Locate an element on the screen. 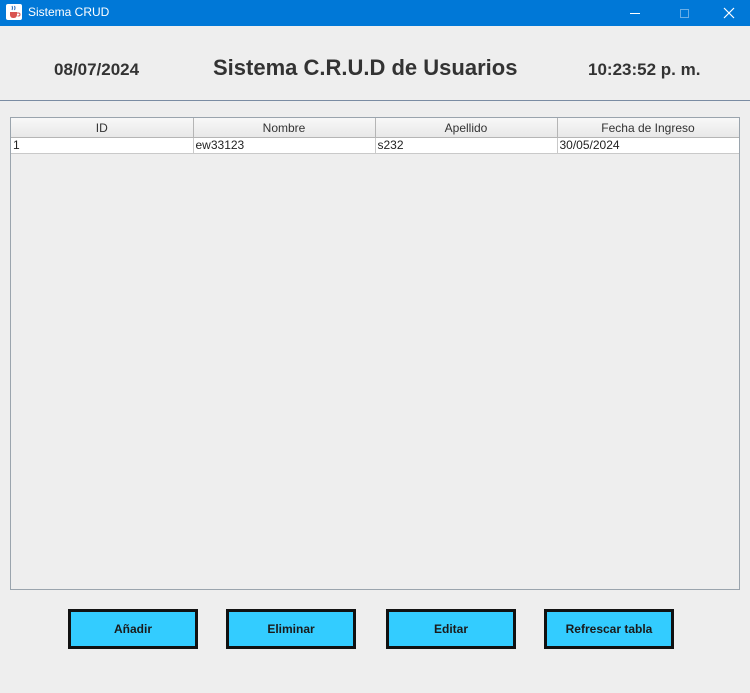 The image size is (750, 693). close-icon is located at coordinates (729, 13).